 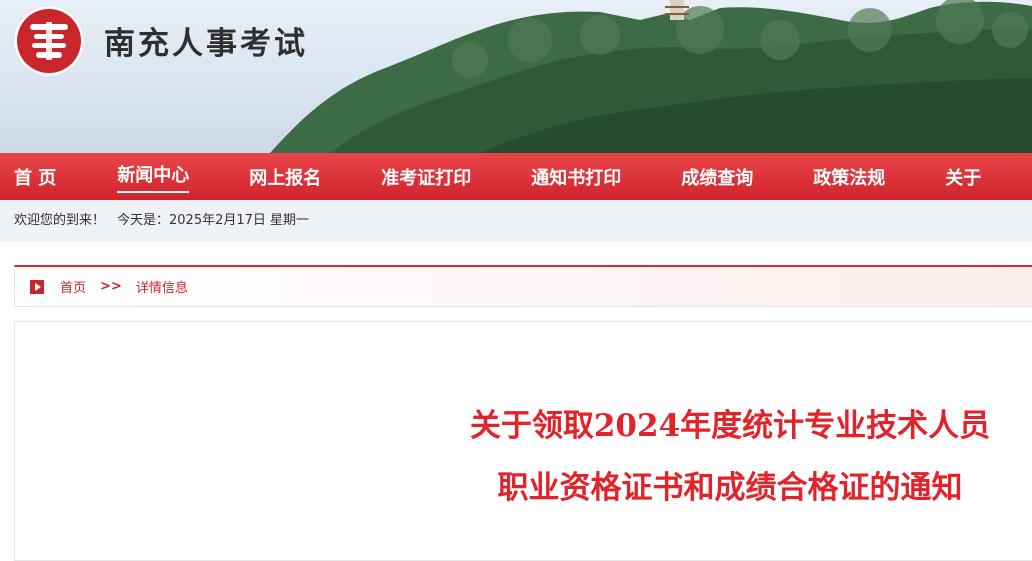 I want to click on nav-item-label: 通知书打印, so click(x=576, y=178).